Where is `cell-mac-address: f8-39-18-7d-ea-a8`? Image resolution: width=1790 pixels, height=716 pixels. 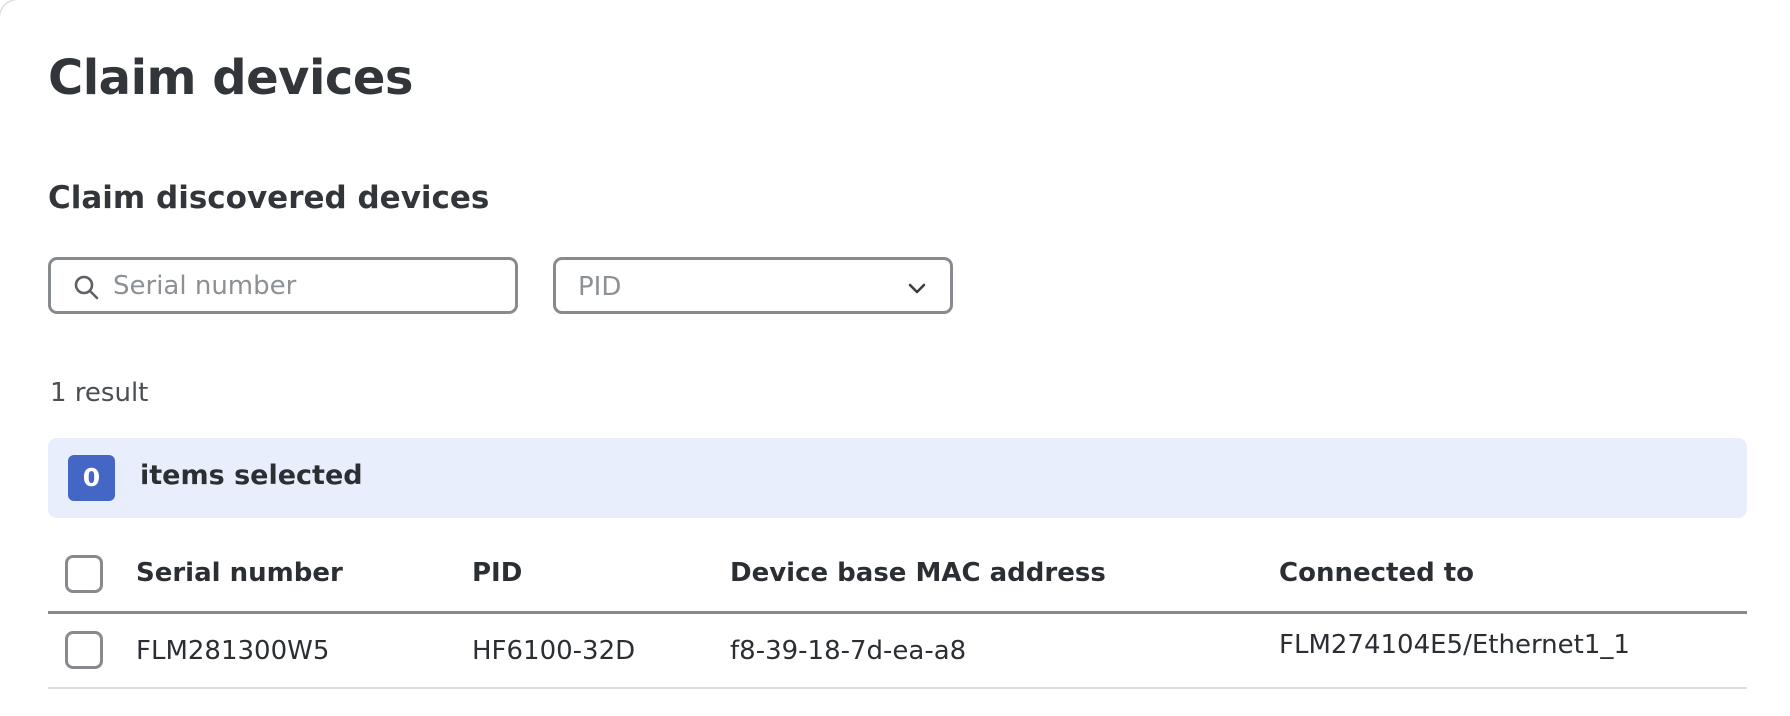 cell-mac-address: f8-39-18-7d-ea-a8 is located at coordinates (848, 651).